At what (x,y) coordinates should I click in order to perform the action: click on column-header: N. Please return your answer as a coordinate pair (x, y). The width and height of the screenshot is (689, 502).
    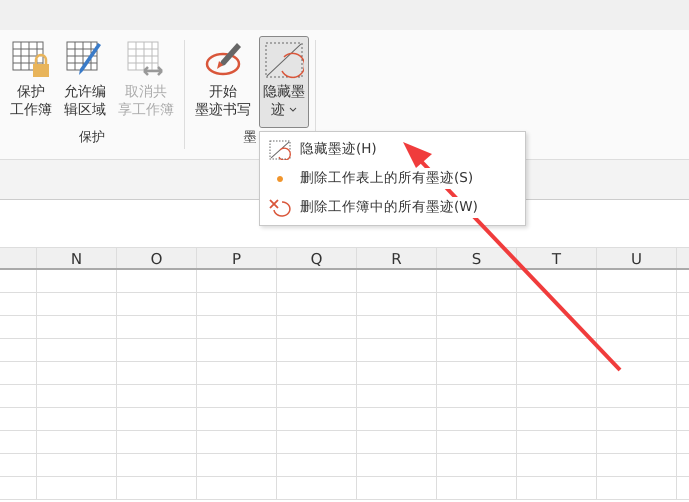
    Looking at the image, I should click on (77, 258).